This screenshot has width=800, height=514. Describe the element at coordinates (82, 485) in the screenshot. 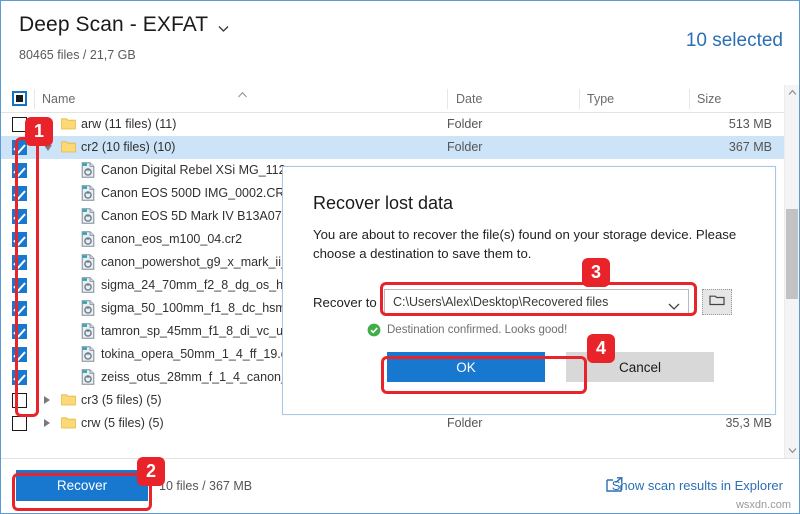

I see `recover-button: Recover` at that location.